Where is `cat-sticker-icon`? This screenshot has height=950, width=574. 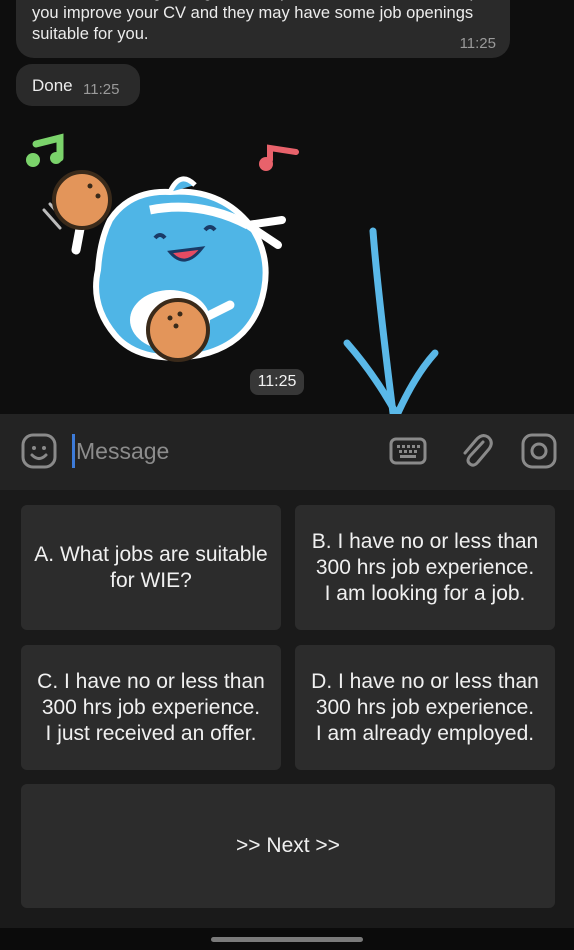
cat-sticker-icon is located at coordinates (170, 255).